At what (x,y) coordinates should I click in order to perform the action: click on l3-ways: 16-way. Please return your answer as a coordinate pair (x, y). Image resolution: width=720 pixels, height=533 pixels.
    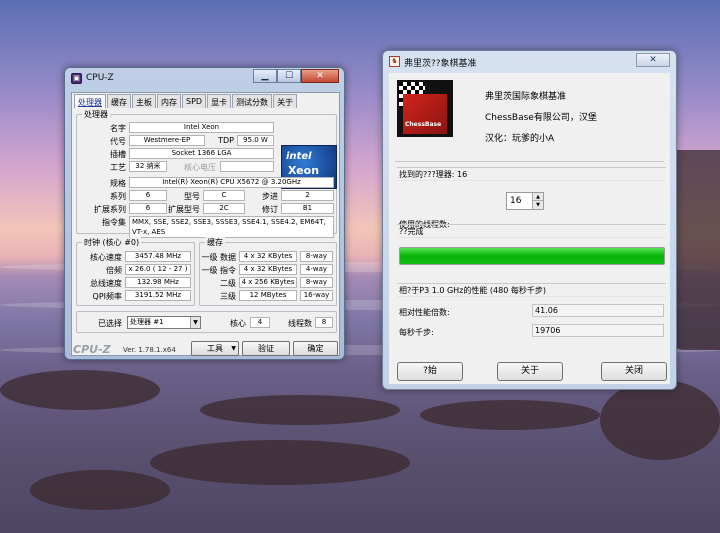
    Looking at the image, I should click on (316, 295).